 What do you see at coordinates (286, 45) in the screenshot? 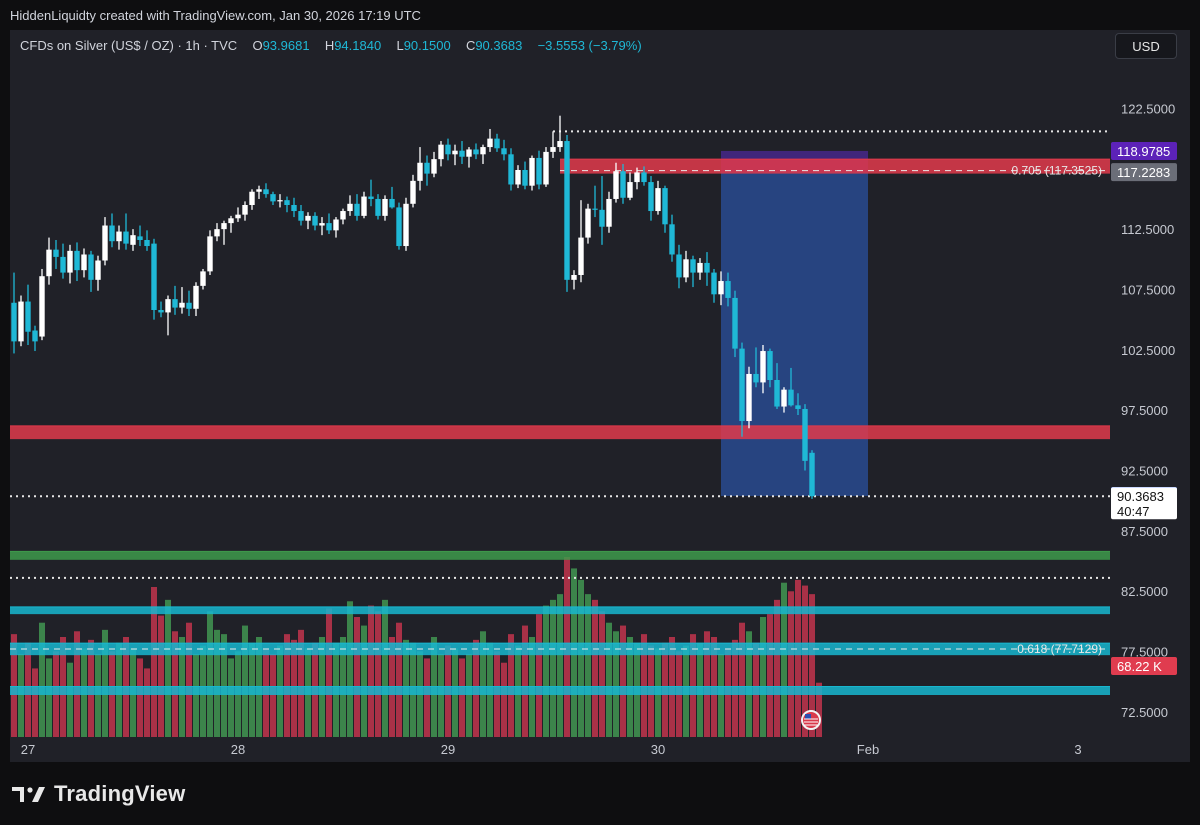
I see `open-value: 93.9681` at bounding box center [286, 45].